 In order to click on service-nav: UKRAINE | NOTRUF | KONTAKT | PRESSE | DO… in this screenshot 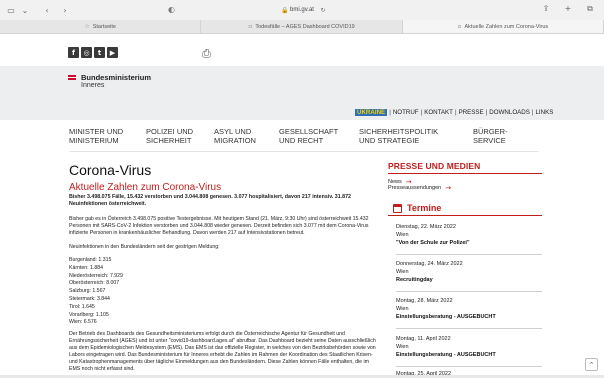, I will do `click(454, 112)`.